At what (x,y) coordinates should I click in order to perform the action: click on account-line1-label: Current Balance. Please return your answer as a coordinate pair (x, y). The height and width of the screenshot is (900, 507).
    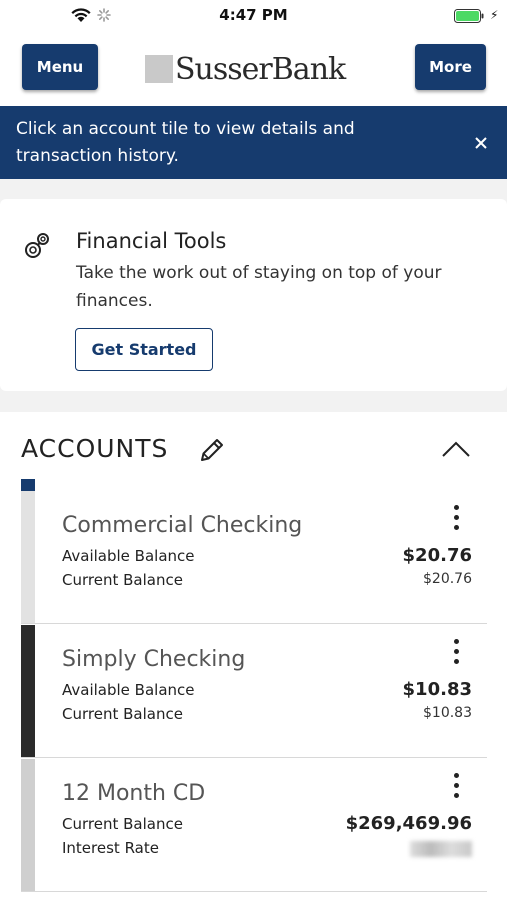
    Looking at the image, I should click on (122, 824).